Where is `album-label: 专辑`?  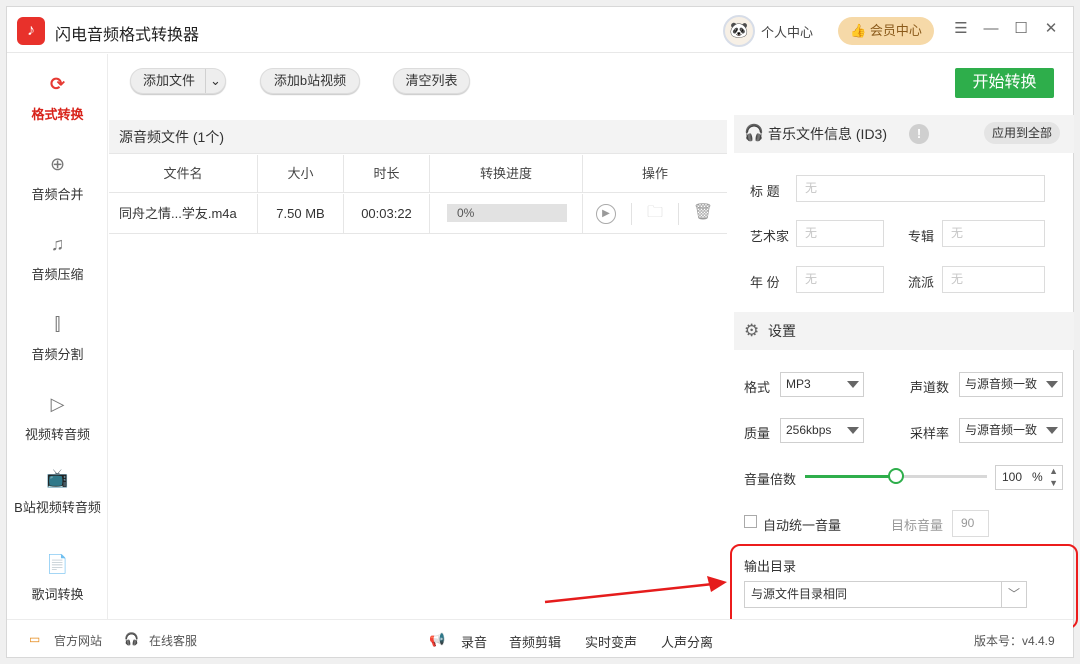 album-label: 专辑 is located at coordinates (921, 236).